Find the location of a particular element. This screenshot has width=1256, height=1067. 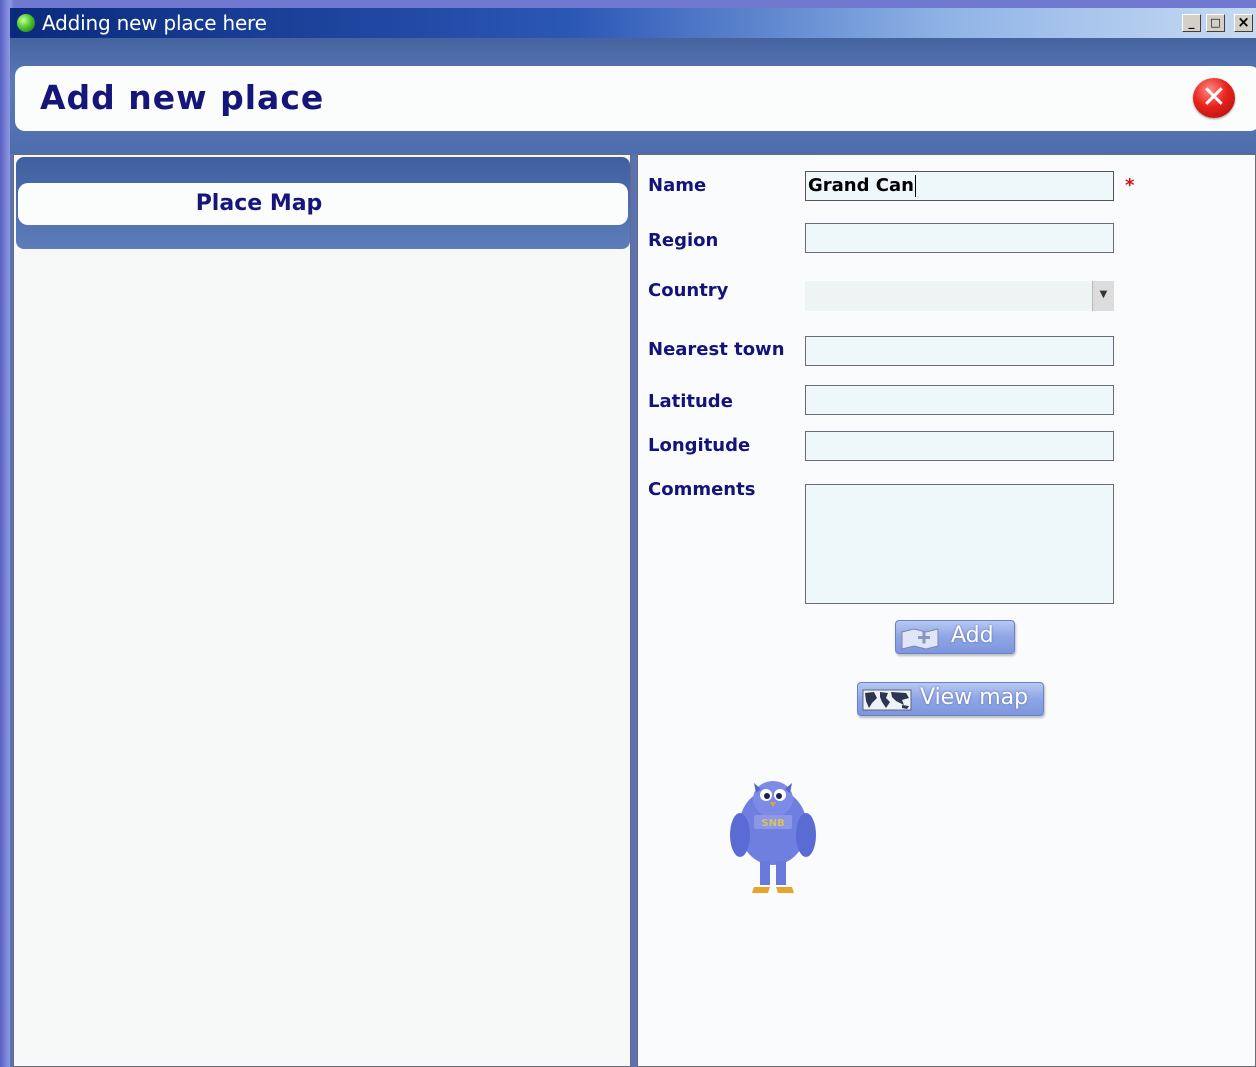

title-bar: Adding new place here _ □ × is located at coordinates (633, 23).